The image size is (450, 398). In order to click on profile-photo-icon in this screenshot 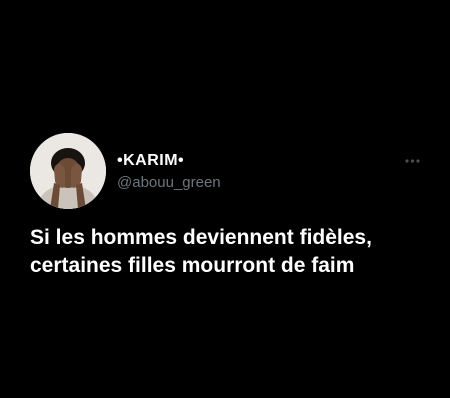, I will do `click(68, 171)`.